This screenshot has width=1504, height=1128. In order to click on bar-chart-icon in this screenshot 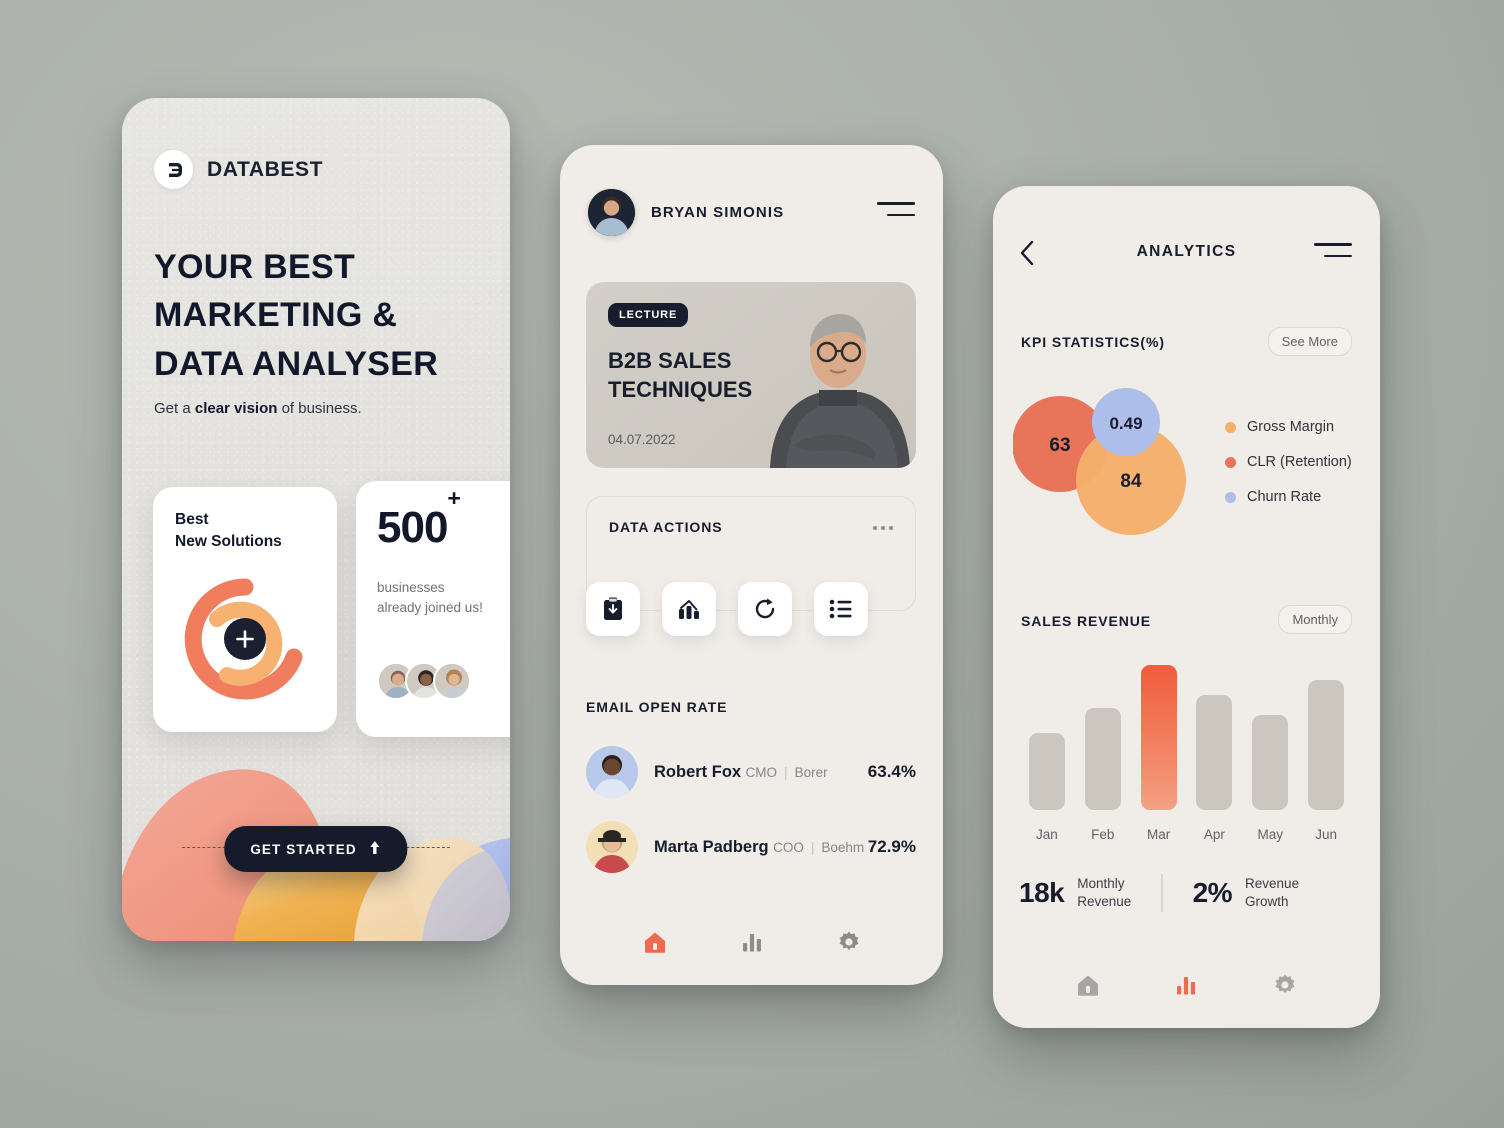, I will do `click(689, 609)`.